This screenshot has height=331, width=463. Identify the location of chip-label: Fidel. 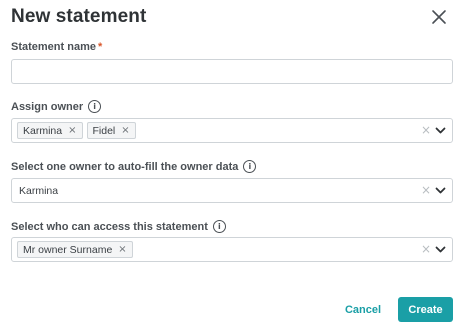
(104, 130).